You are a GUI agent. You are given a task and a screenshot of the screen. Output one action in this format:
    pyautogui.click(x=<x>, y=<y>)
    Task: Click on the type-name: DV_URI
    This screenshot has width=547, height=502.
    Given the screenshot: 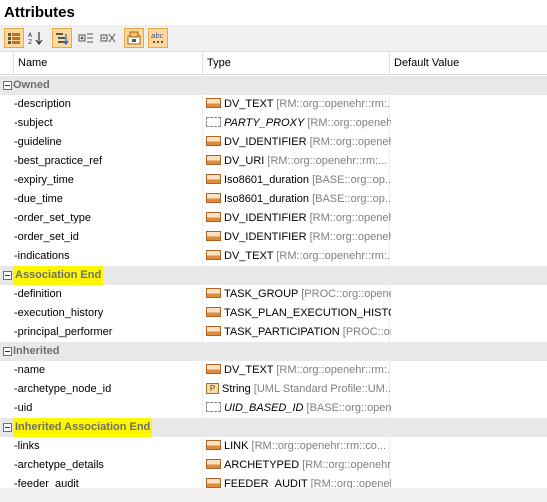 What is the action you would take?
    pyautogui.click(x=244, y=161)
    